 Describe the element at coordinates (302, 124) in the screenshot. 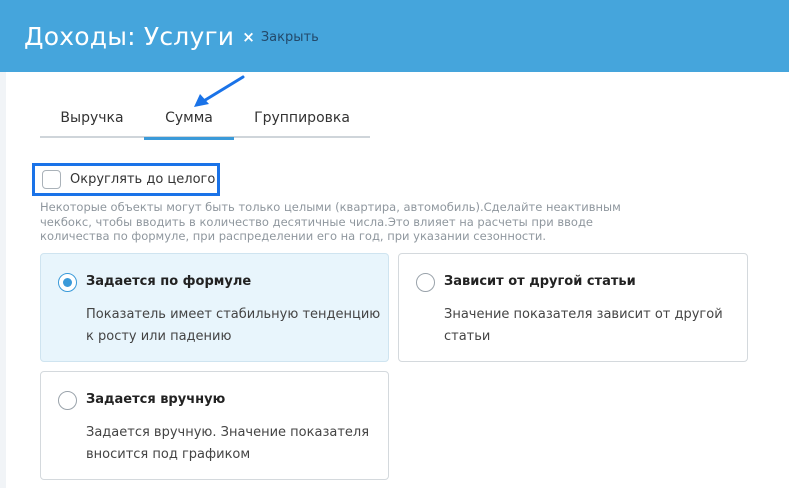

I see `tab-grouping: Группировка` at that location.